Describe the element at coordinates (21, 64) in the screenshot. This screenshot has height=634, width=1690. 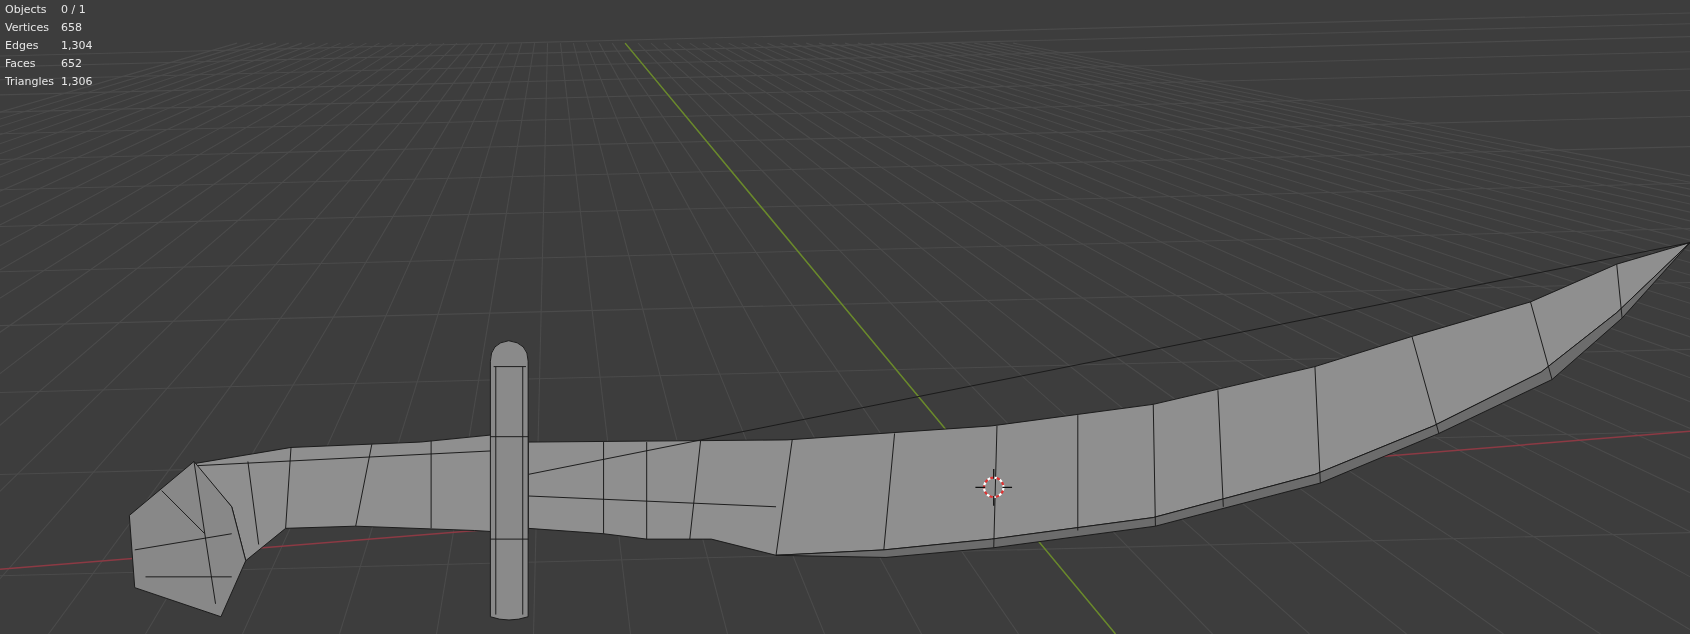
I see `stat-label: Faces` at that location.